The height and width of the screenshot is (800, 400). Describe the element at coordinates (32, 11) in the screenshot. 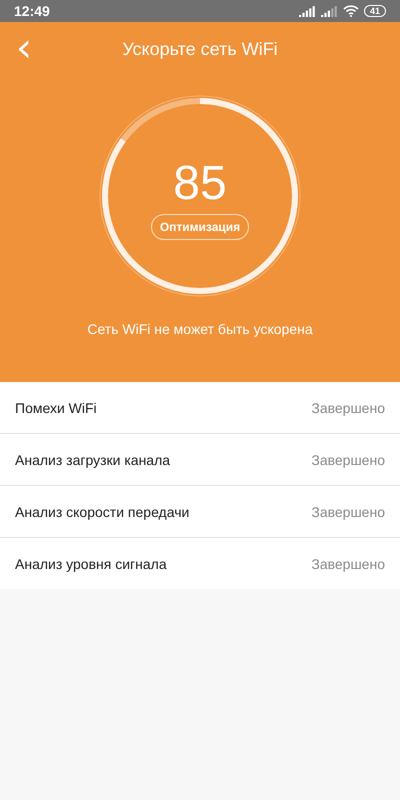

I see `status-time: 12:49` at that location.